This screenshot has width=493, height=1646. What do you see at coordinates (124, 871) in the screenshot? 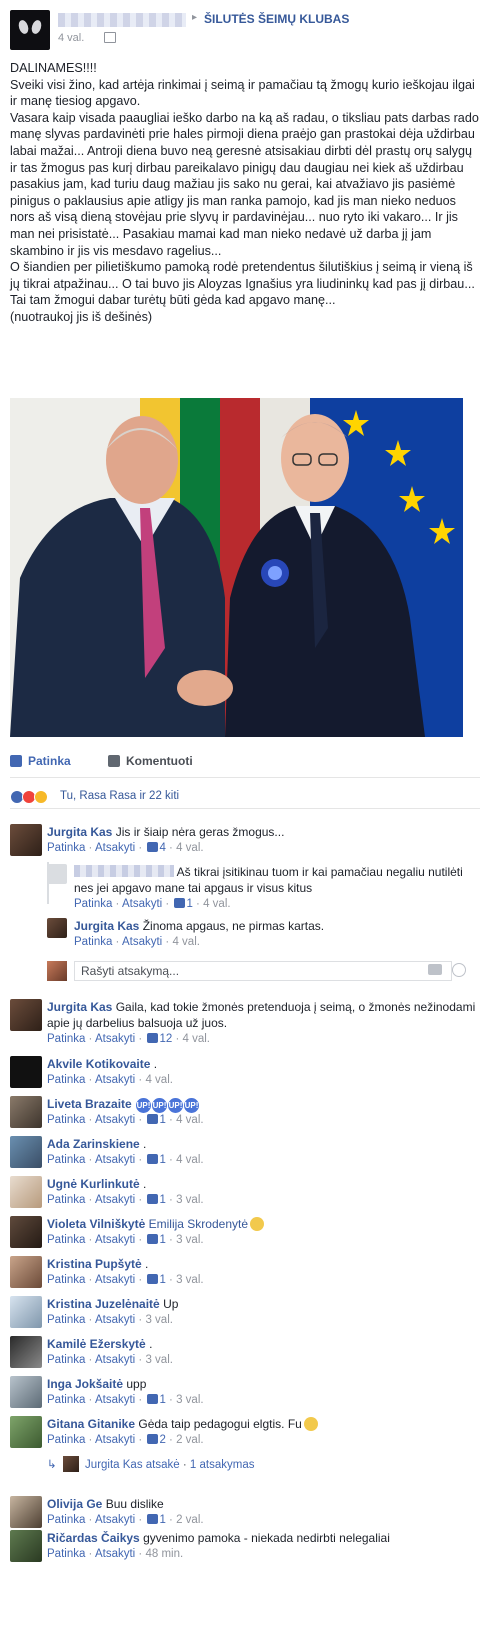
I see `blurred-reply-author` at bounding box center [124, 871].